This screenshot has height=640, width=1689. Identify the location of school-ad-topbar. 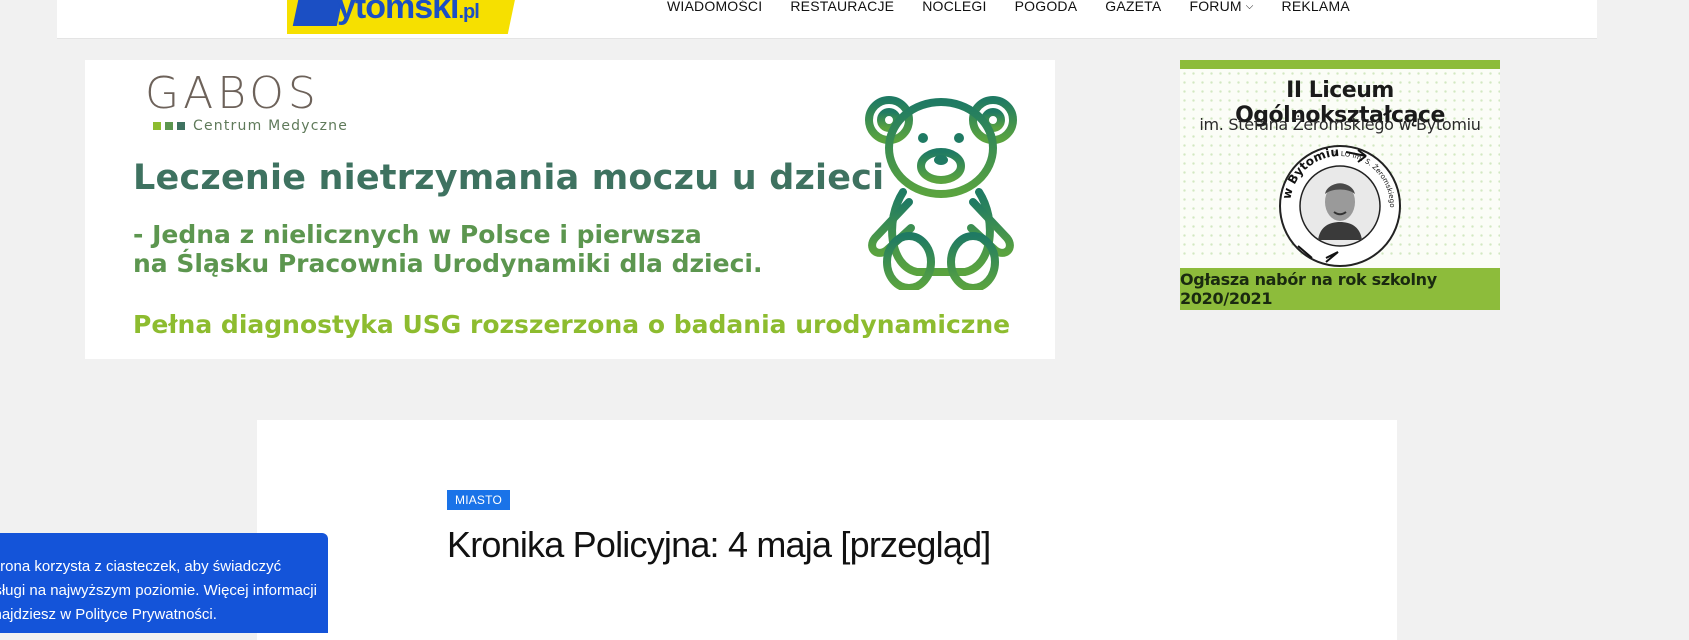
(1340, 64).